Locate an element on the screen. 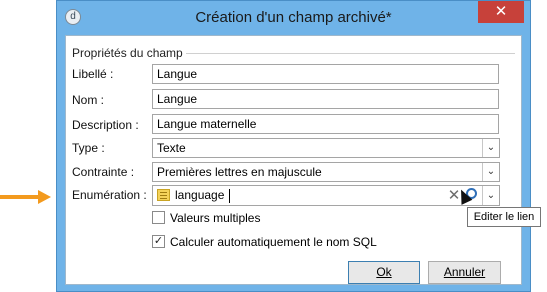 This screenshot has width=547, height=292. group-title: Propriétés du champ is located at coordinates (129, 53).